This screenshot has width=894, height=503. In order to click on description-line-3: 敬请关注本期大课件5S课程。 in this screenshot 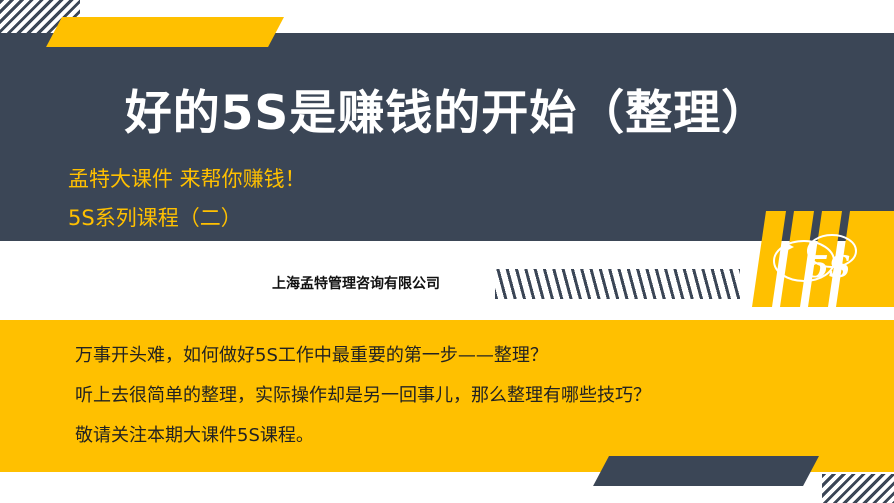, I will do `click(194, 435)`.